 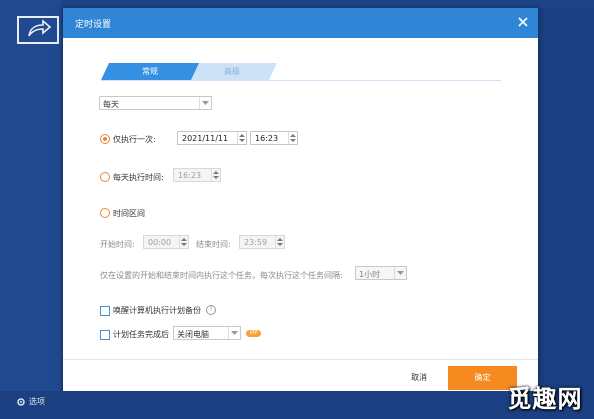 I want to click on vip-badge: VIP, so click(x=253, y=333).